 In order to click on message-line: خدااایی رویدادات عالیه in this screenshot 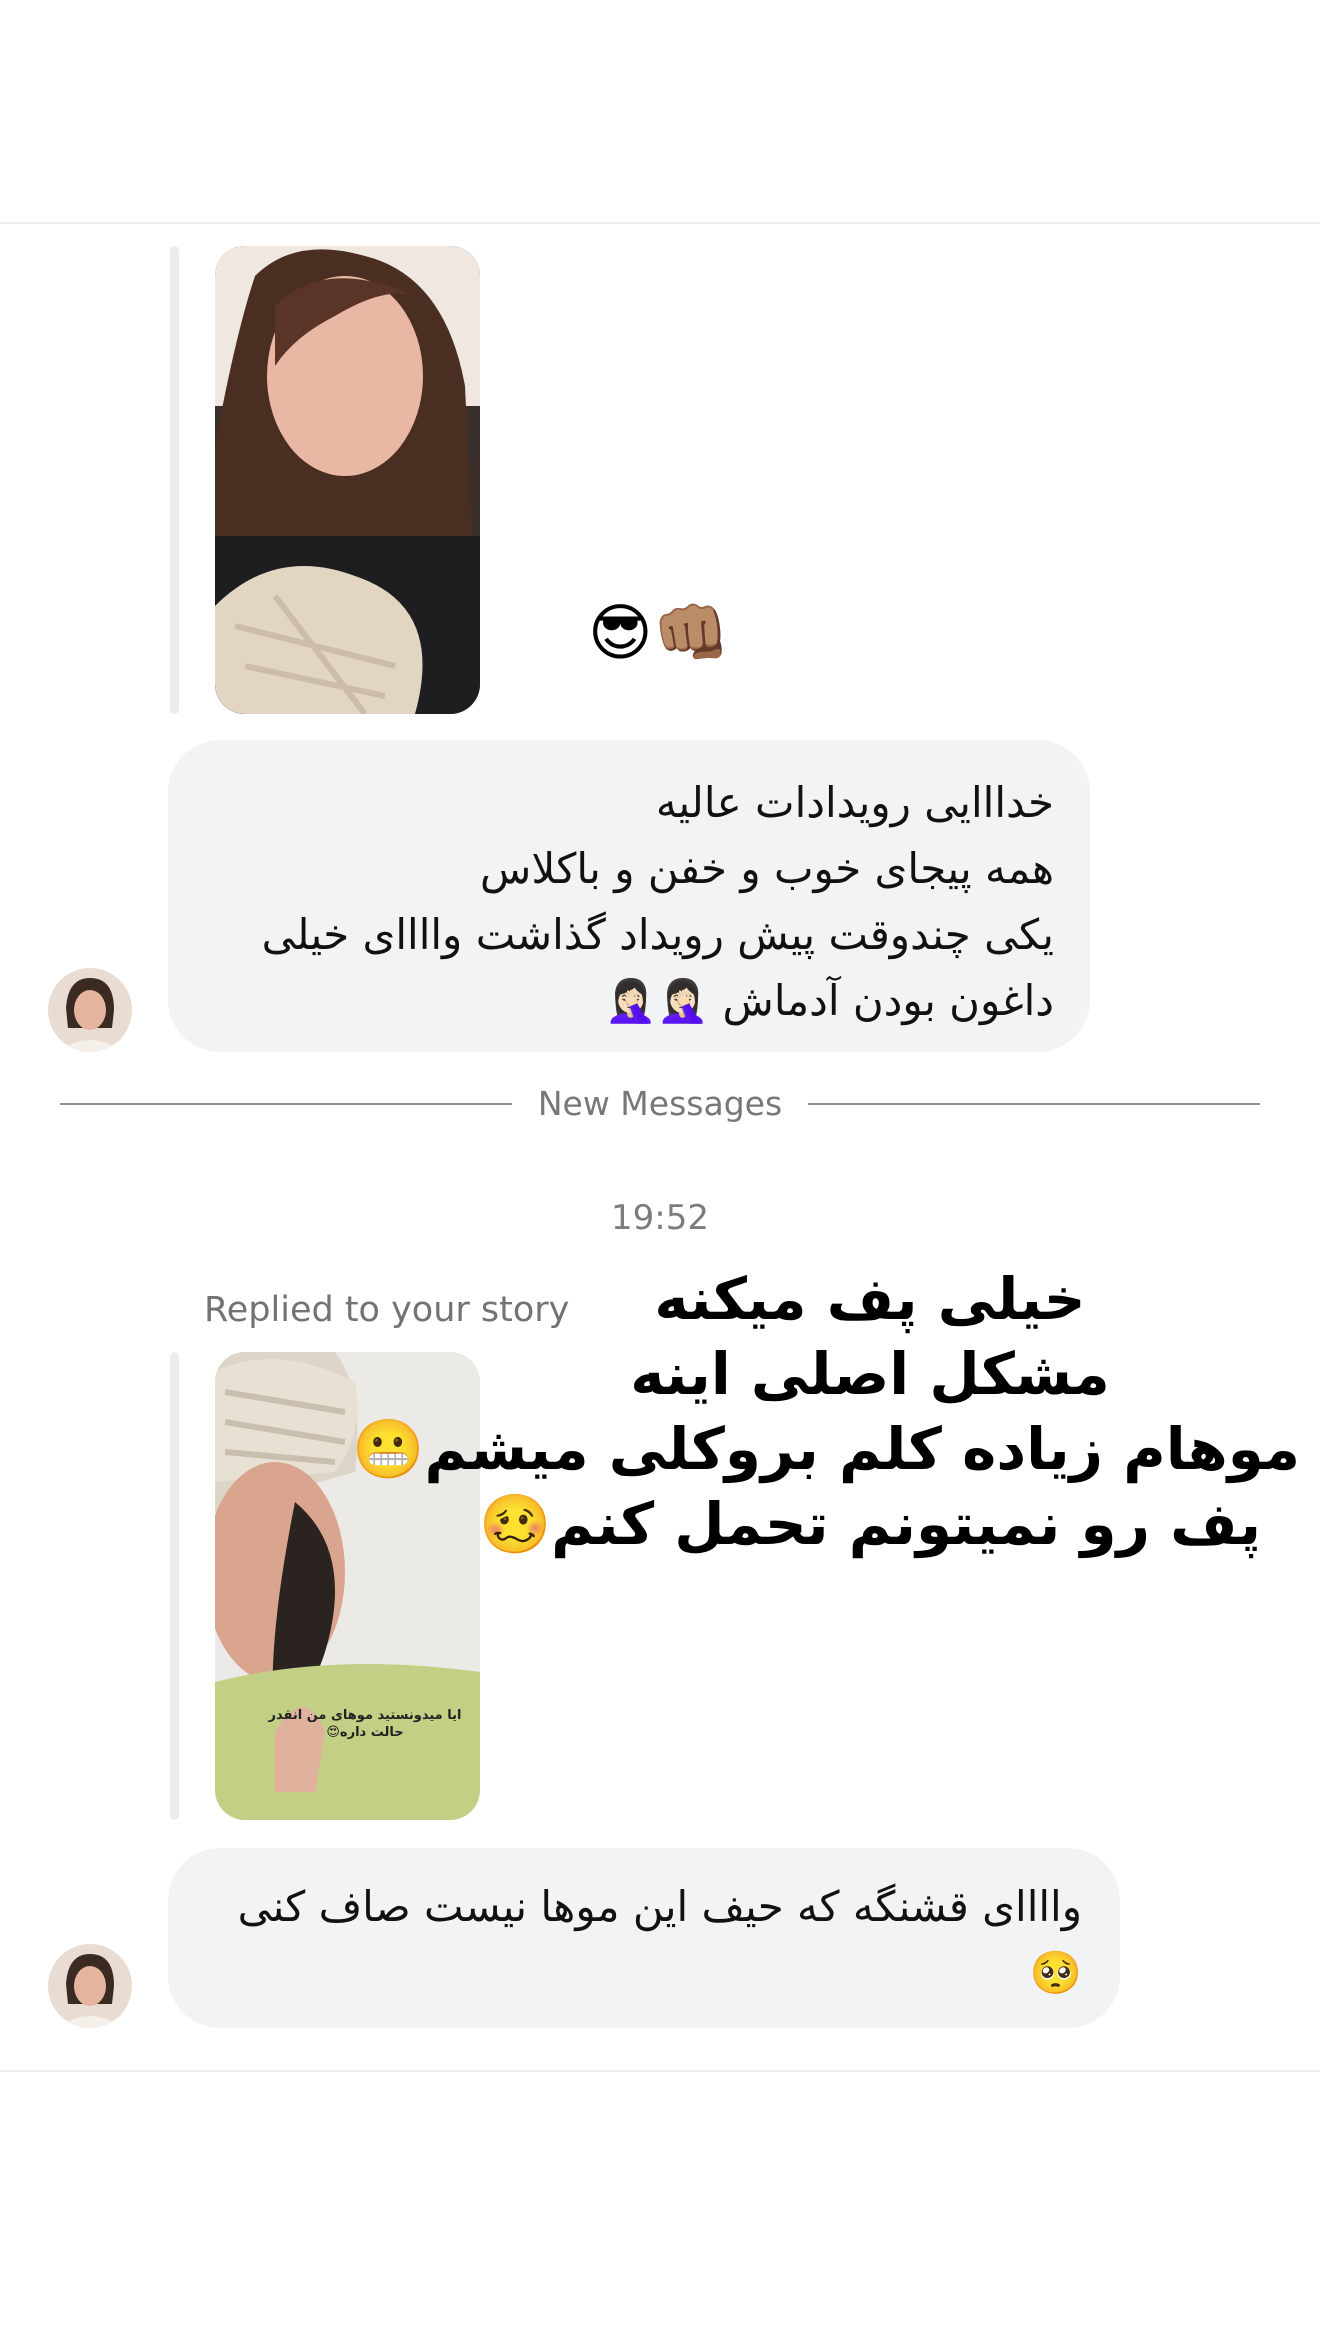, I will do `click(854, 802)`.